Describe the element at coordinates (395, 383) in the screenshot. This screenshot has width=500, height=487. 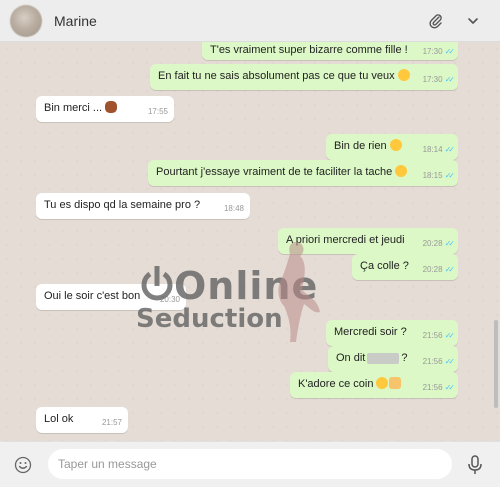
I see `waving-hand-icon` at that location.